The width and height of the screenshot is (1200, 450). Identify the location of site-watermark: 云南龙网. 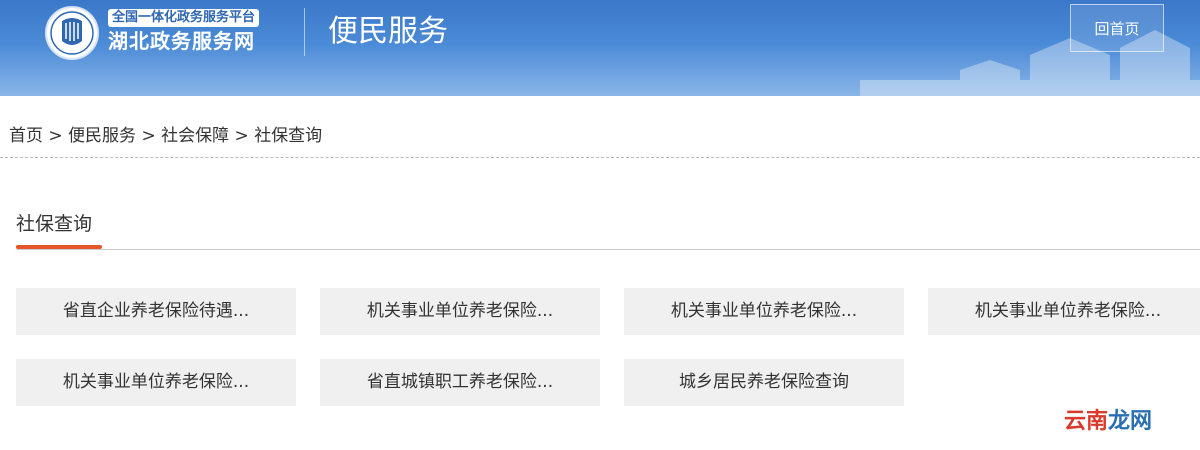
(1108, 422).